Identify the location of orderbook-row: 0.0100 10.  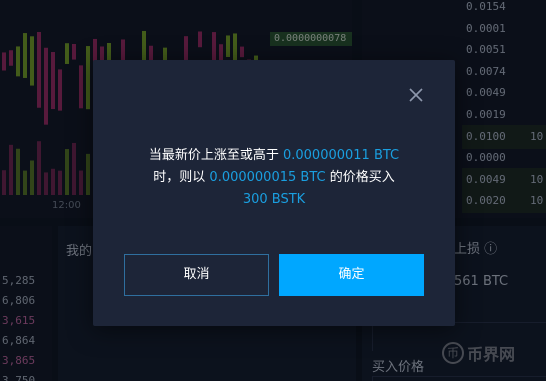
(504, 136).